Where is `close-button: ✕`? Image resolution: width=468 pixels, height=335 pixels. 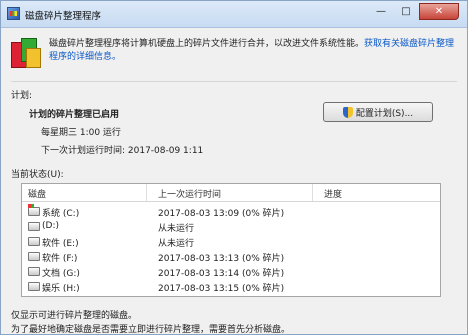
close-button: ✕ is located at coordinates (439, 11).